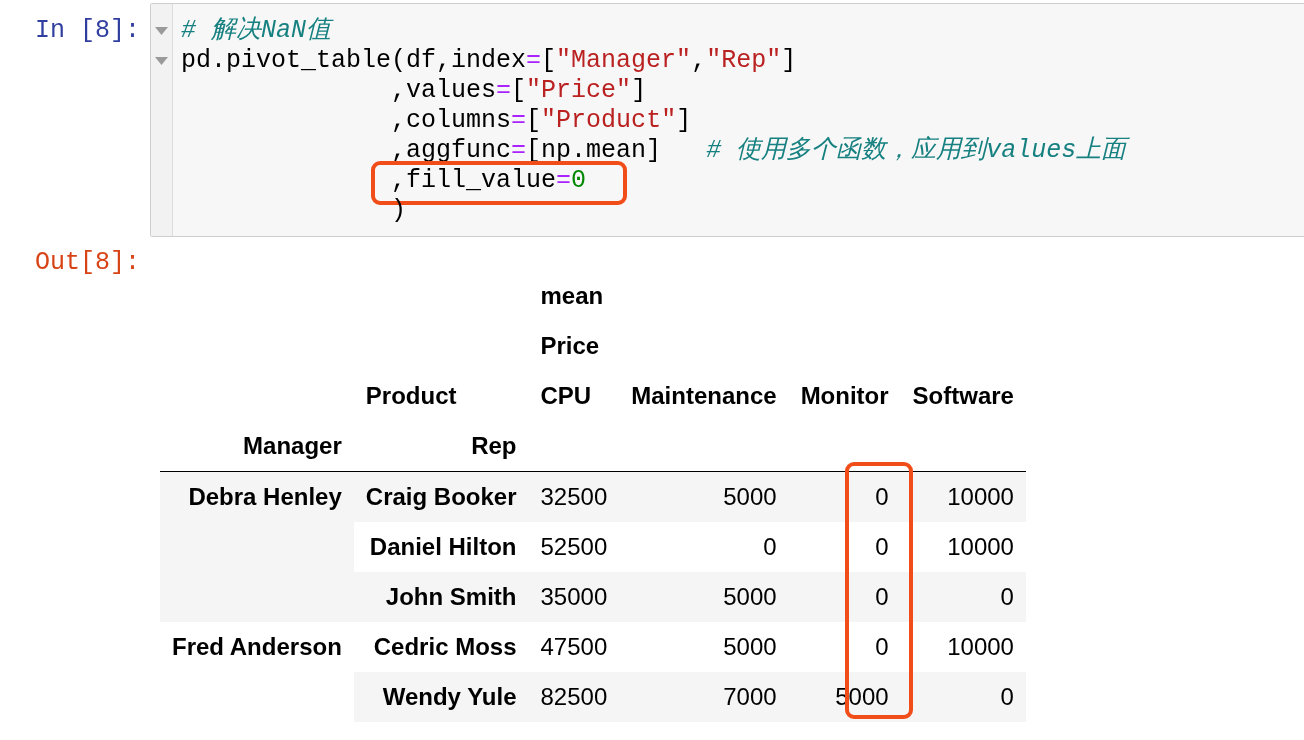 The height and width of the screenshot is (740, 1304). I want to click on column-level-header: Price, so click(570, 346).